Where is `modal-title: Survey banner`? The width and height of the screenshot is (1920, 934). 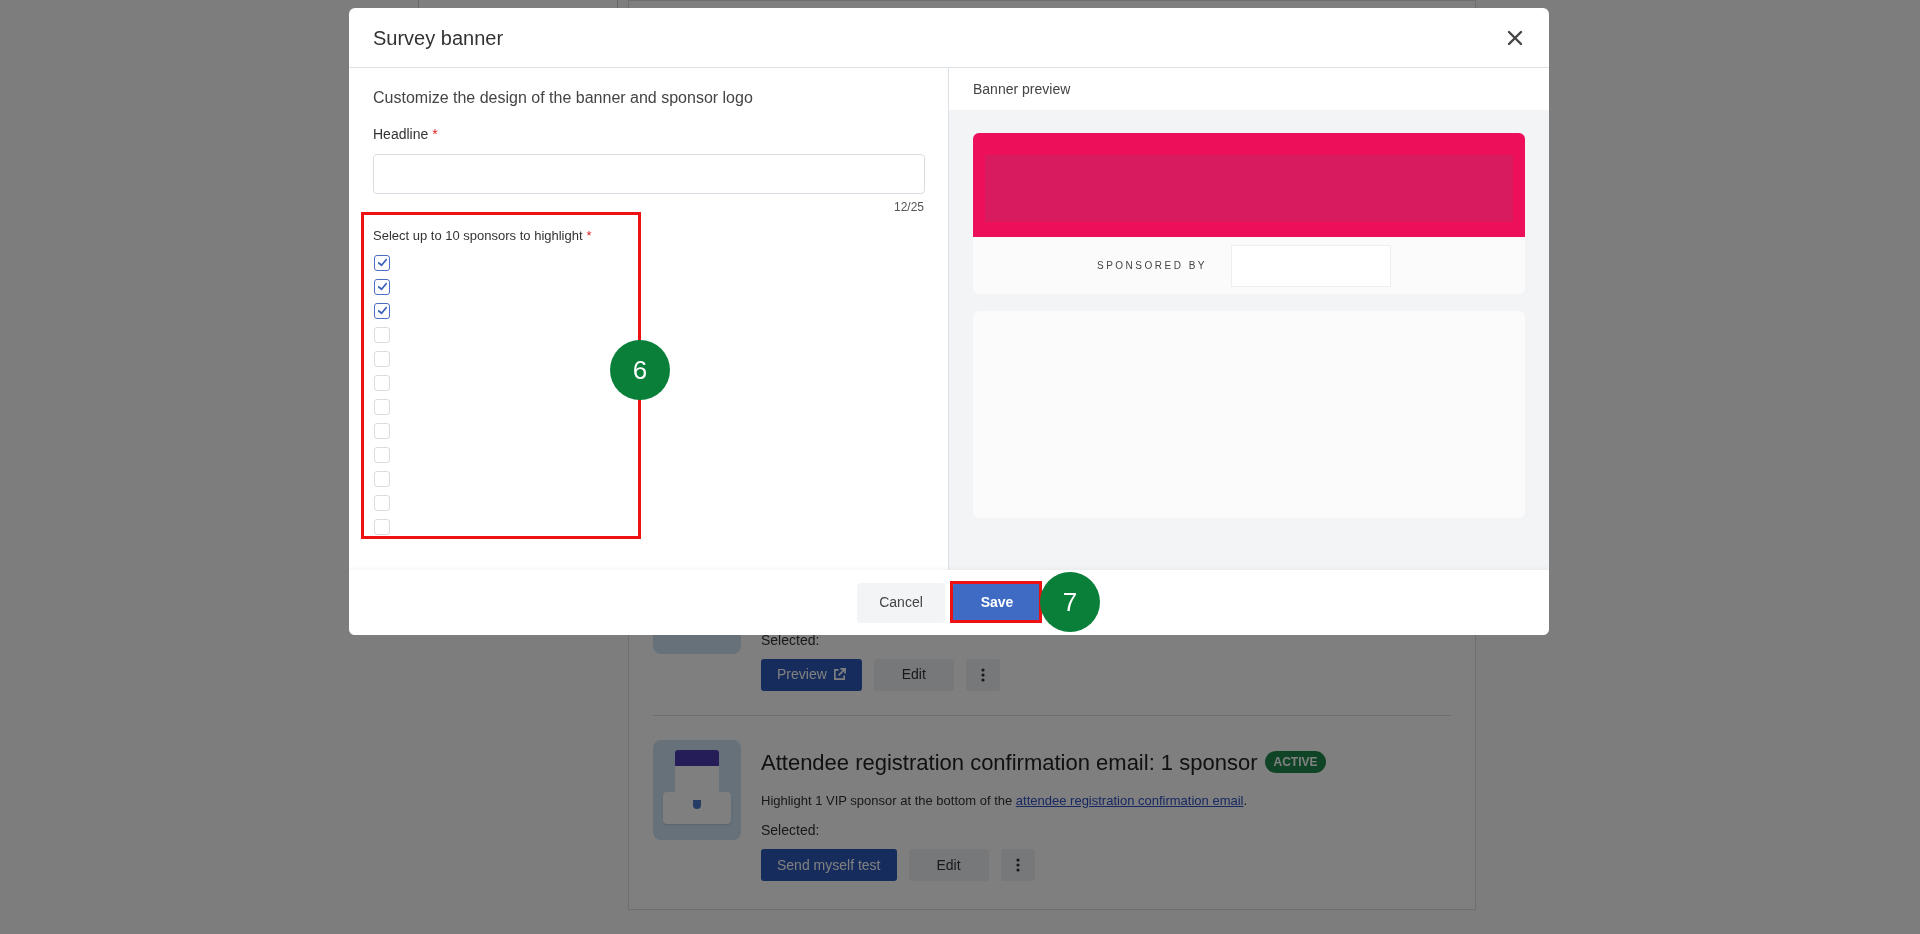
modal-title: Survey banner is located at coordinates (438, 38).